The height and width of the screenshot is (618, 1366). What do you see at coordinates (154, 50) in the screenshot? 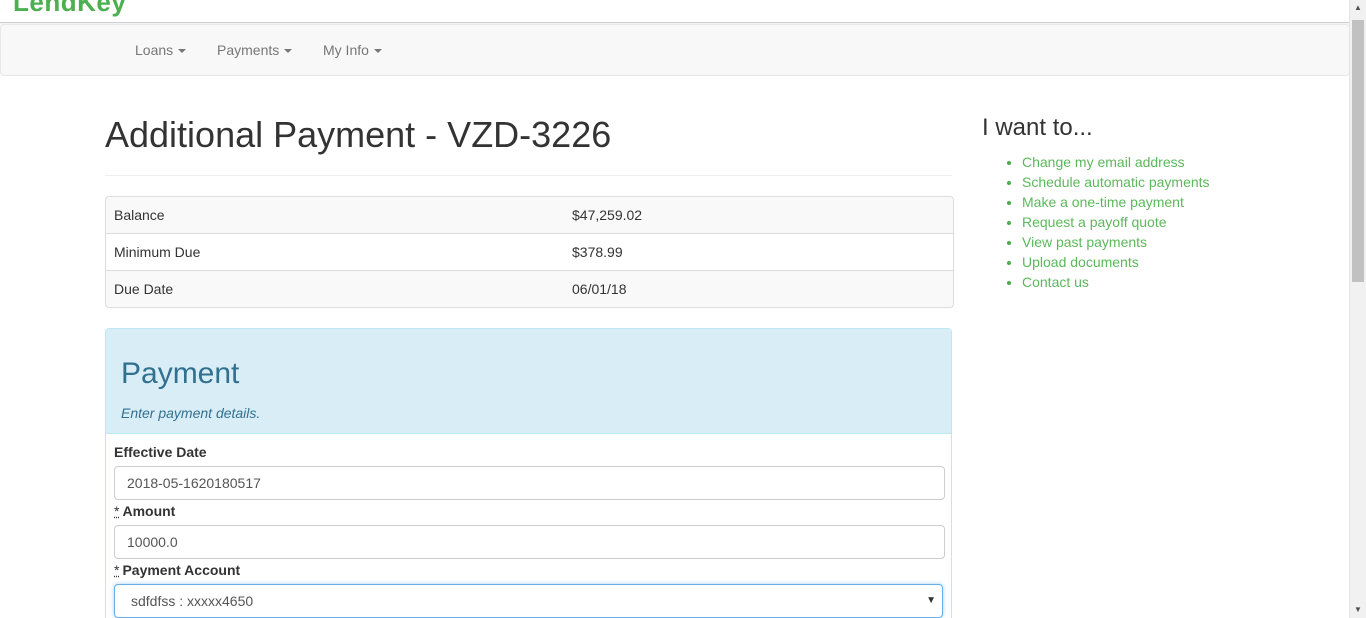
I see `nav-loans-label: Loans` at bounding box center [154, 50].